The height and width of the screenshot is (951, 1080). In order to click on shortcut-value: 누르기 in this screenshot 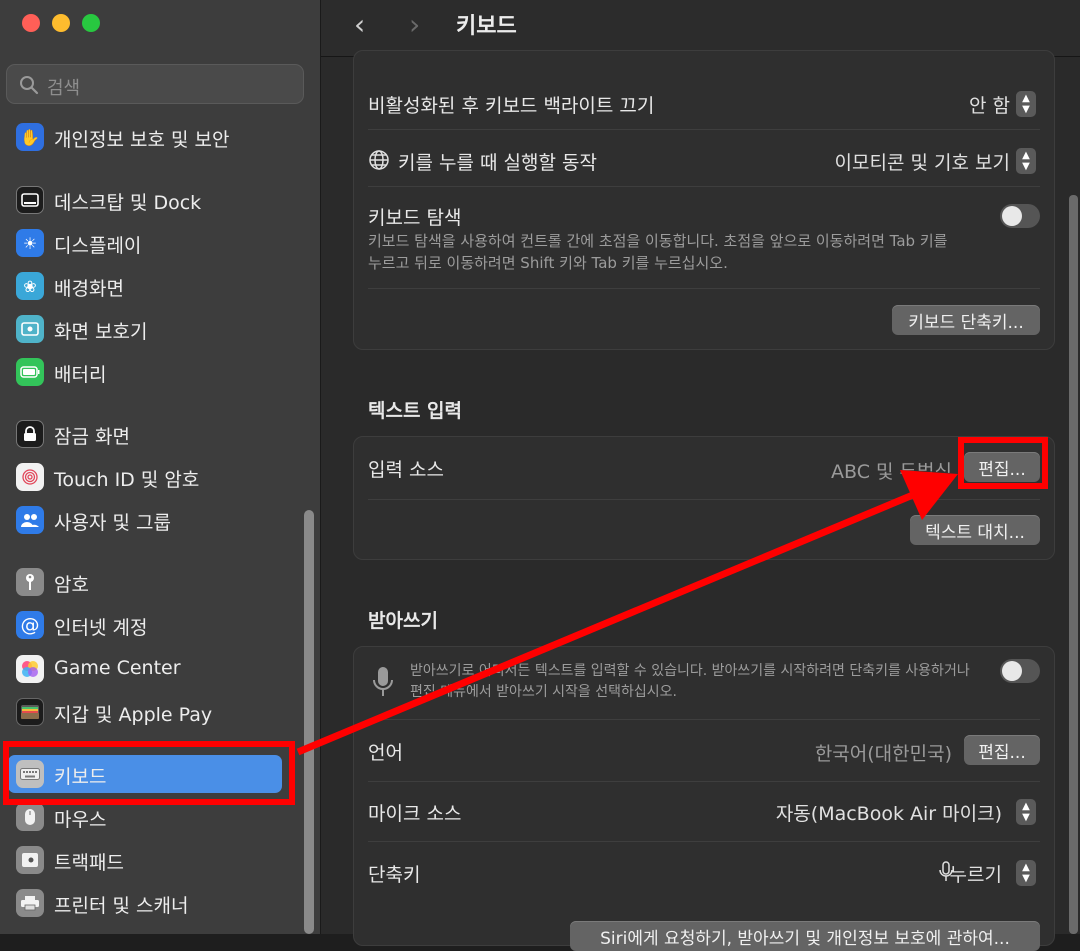, I will do `click(976, 873)`.